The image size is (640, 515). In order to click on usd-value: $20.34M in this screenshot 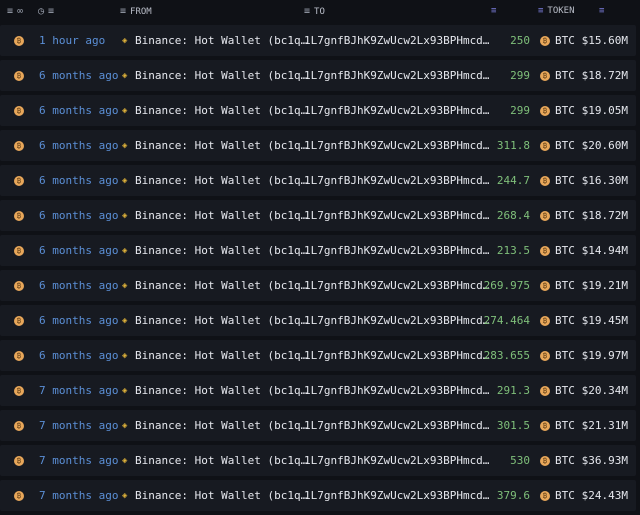, I will do `click(604, 390)`.